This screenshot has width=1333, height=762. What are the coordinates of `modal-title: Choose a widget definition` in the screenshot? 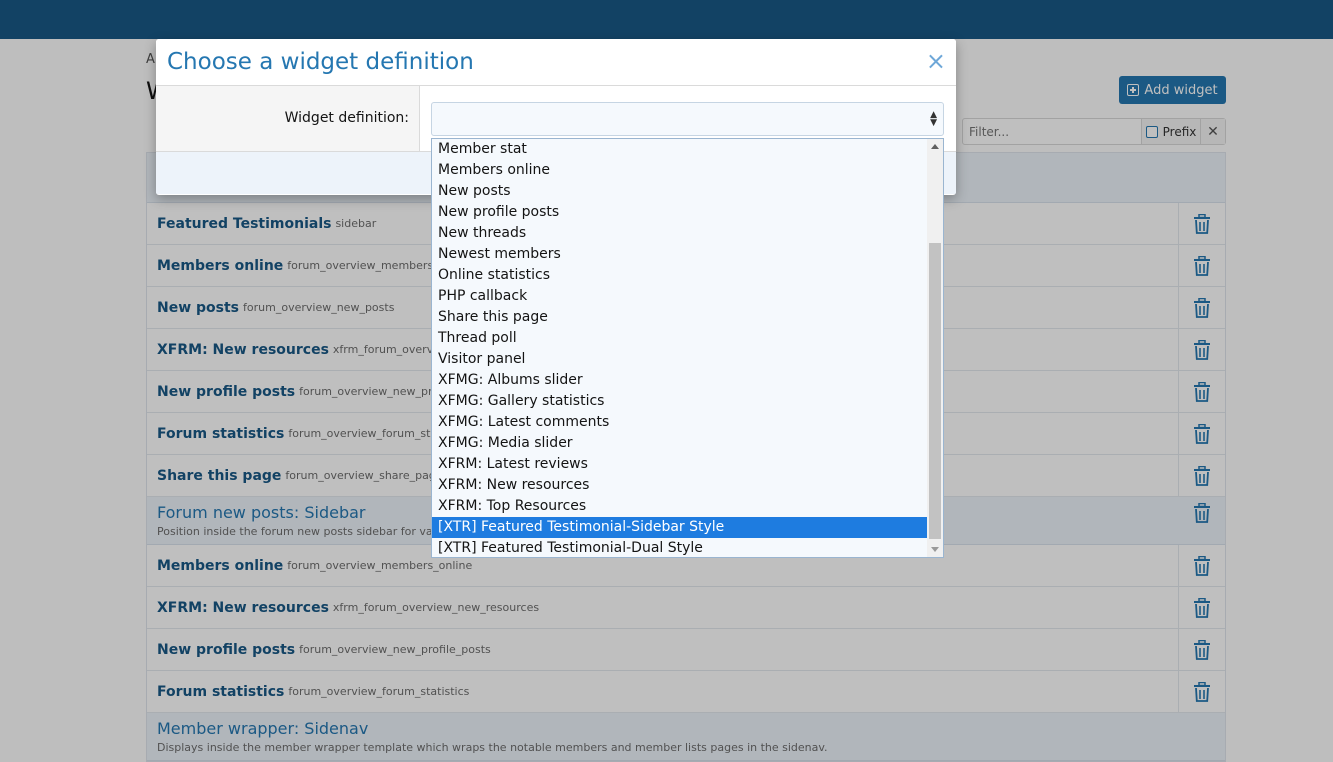 It's located at (320, 62).